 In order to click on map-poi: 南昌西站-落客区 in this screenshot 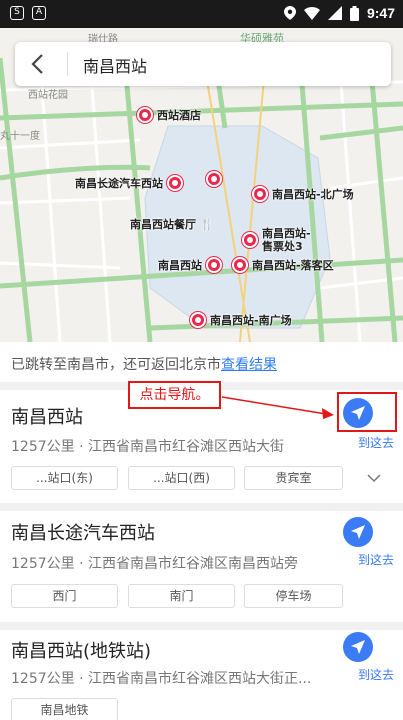, I will do `click(283, 265)`.